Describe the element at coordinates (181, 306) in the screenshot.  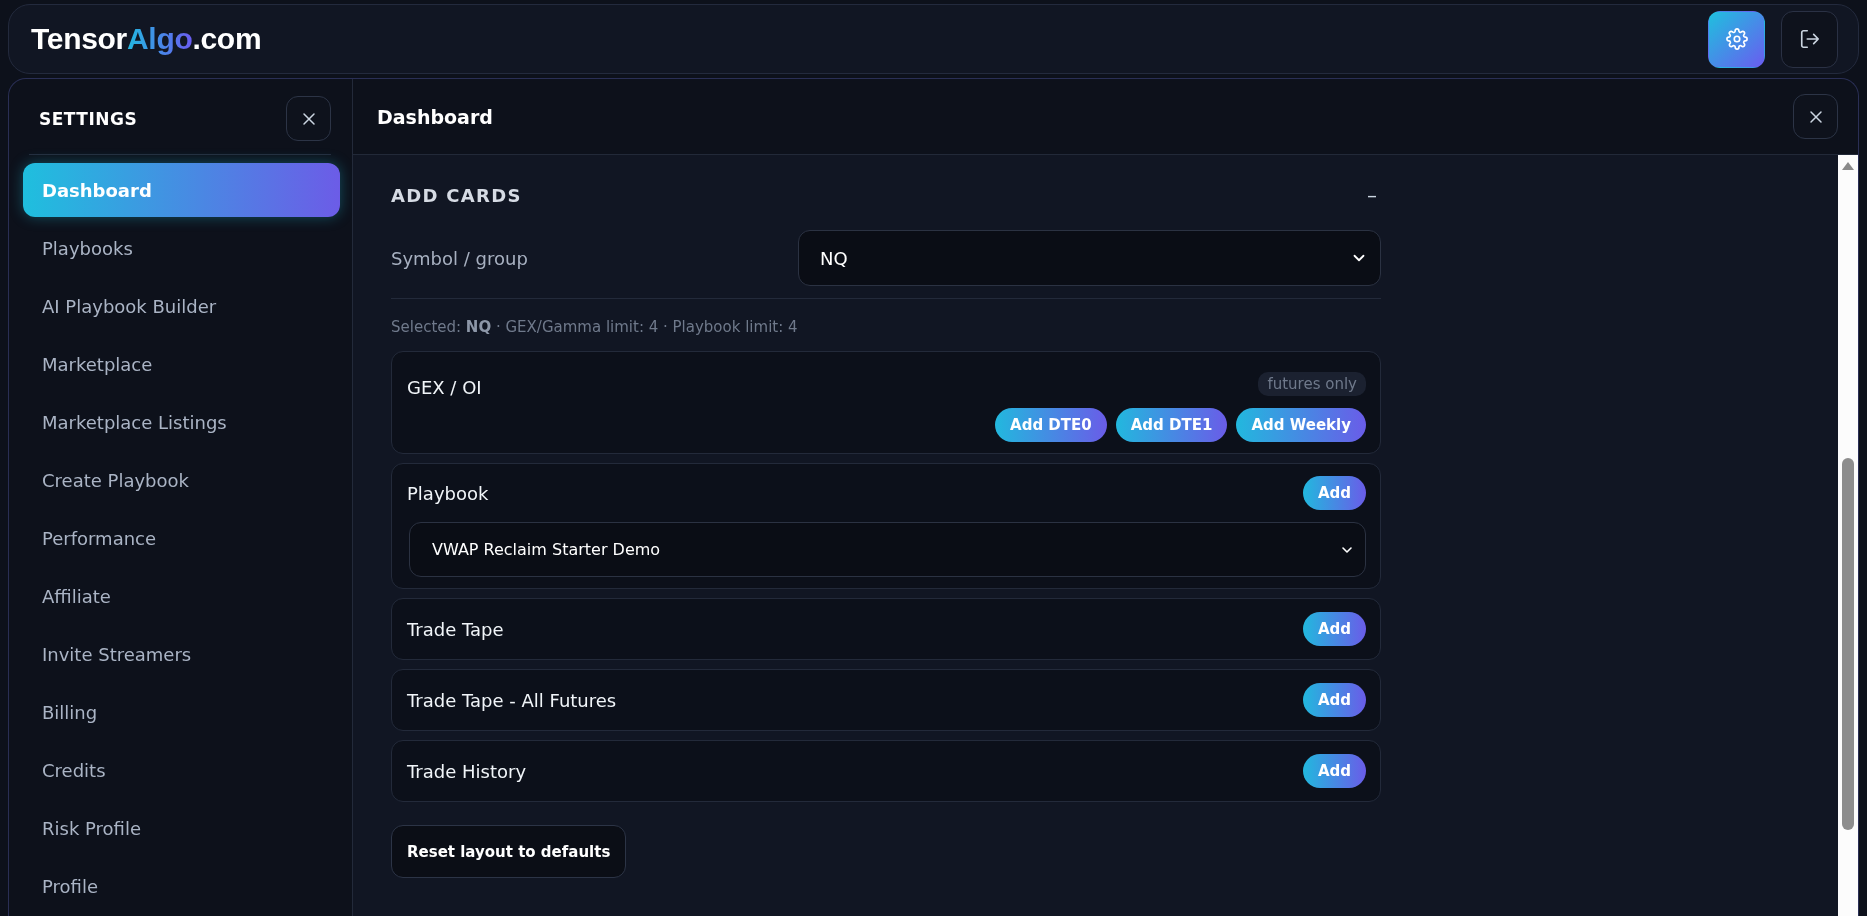
I see `sidebar-item: AI Playbook Builder` at that location.